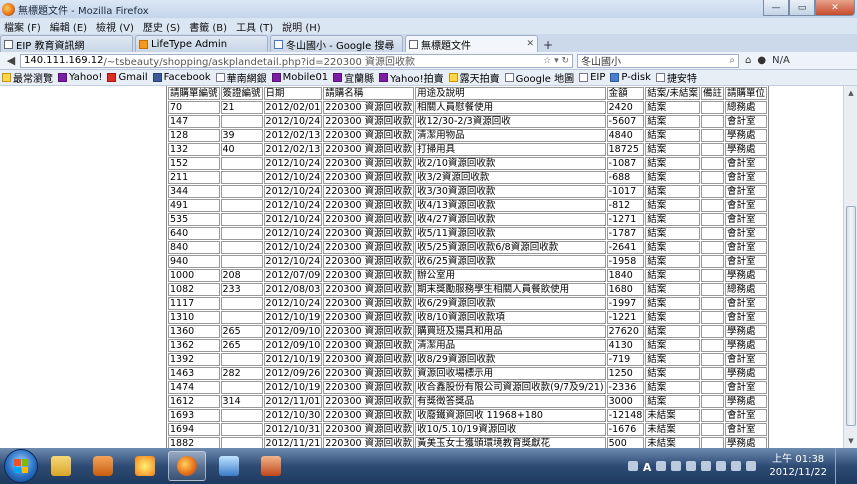  What do you see at coordinates (336, 43) in the screenshot?
I see `tab-google-search: 冬山國小 - Google 搜尋` at bounding box center [336, 43].